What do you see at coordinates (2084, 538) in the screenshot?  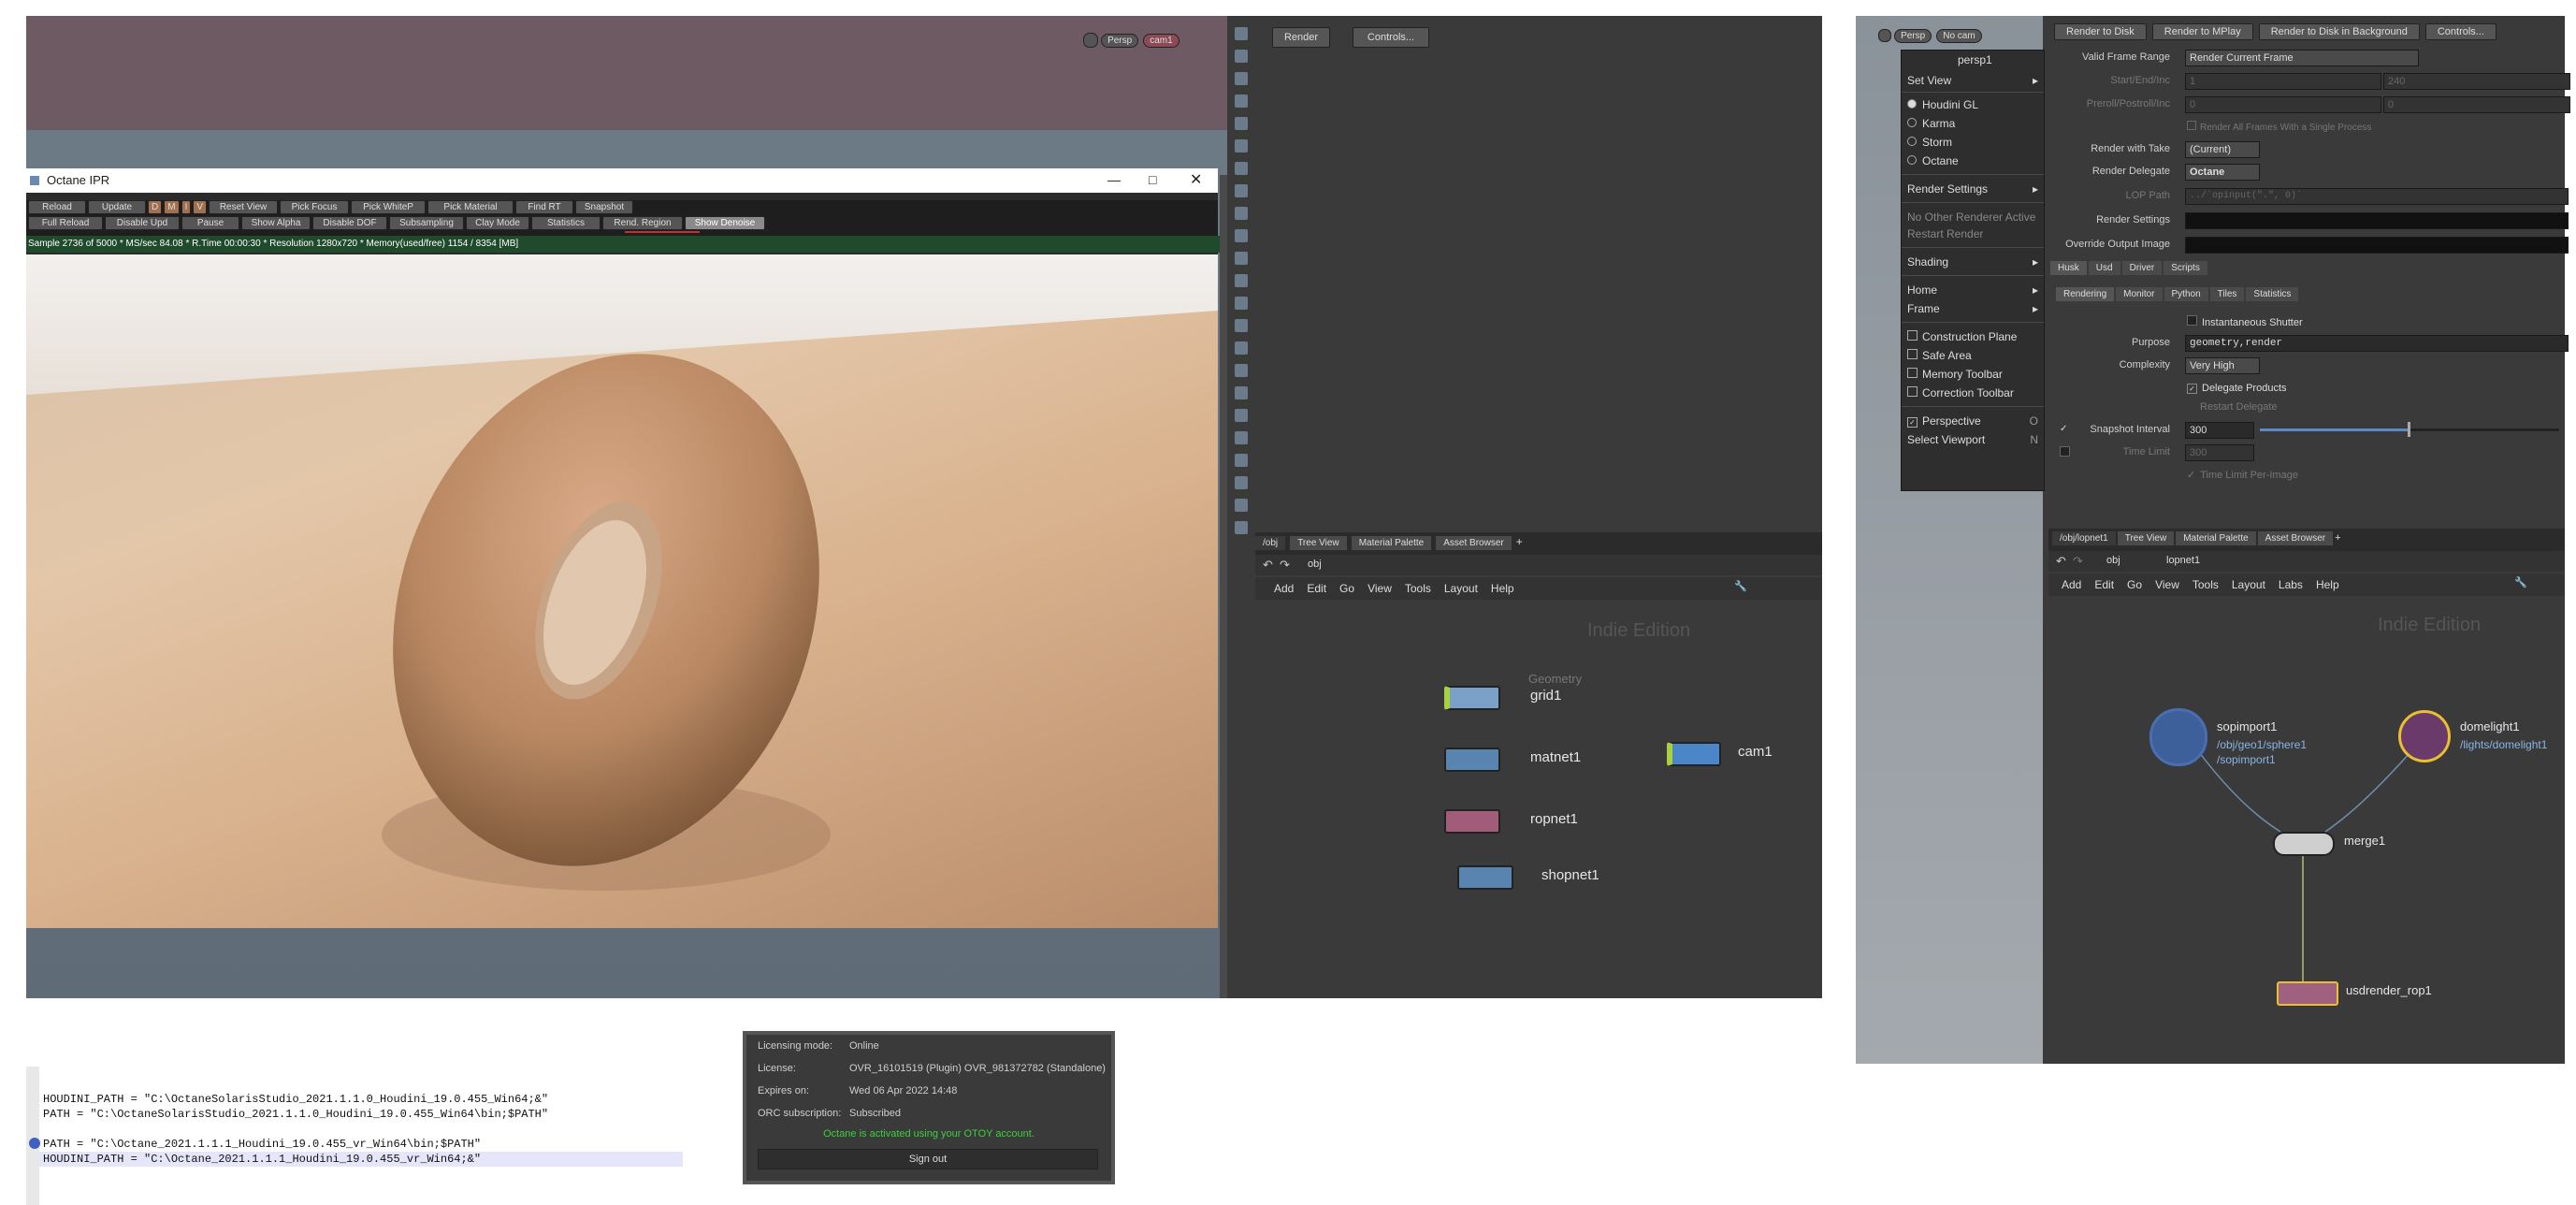 I see `net-tab-0: /obj/lopnet1` at bounding box center [2084, 538].